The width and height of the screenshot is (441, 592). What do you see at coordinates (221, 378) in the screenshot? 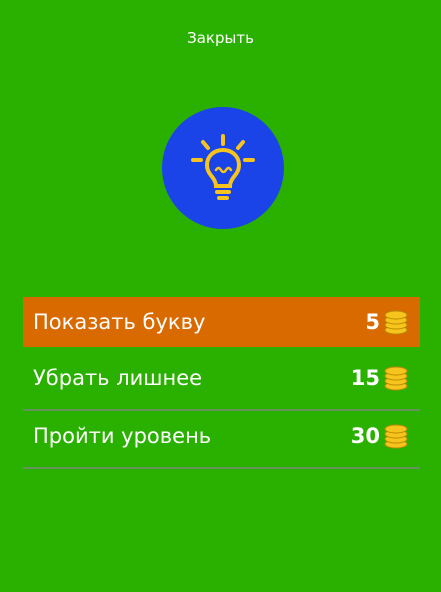
I see `option-remove-extra: Убрать лишнее 15` at bounding box center [221, 378].